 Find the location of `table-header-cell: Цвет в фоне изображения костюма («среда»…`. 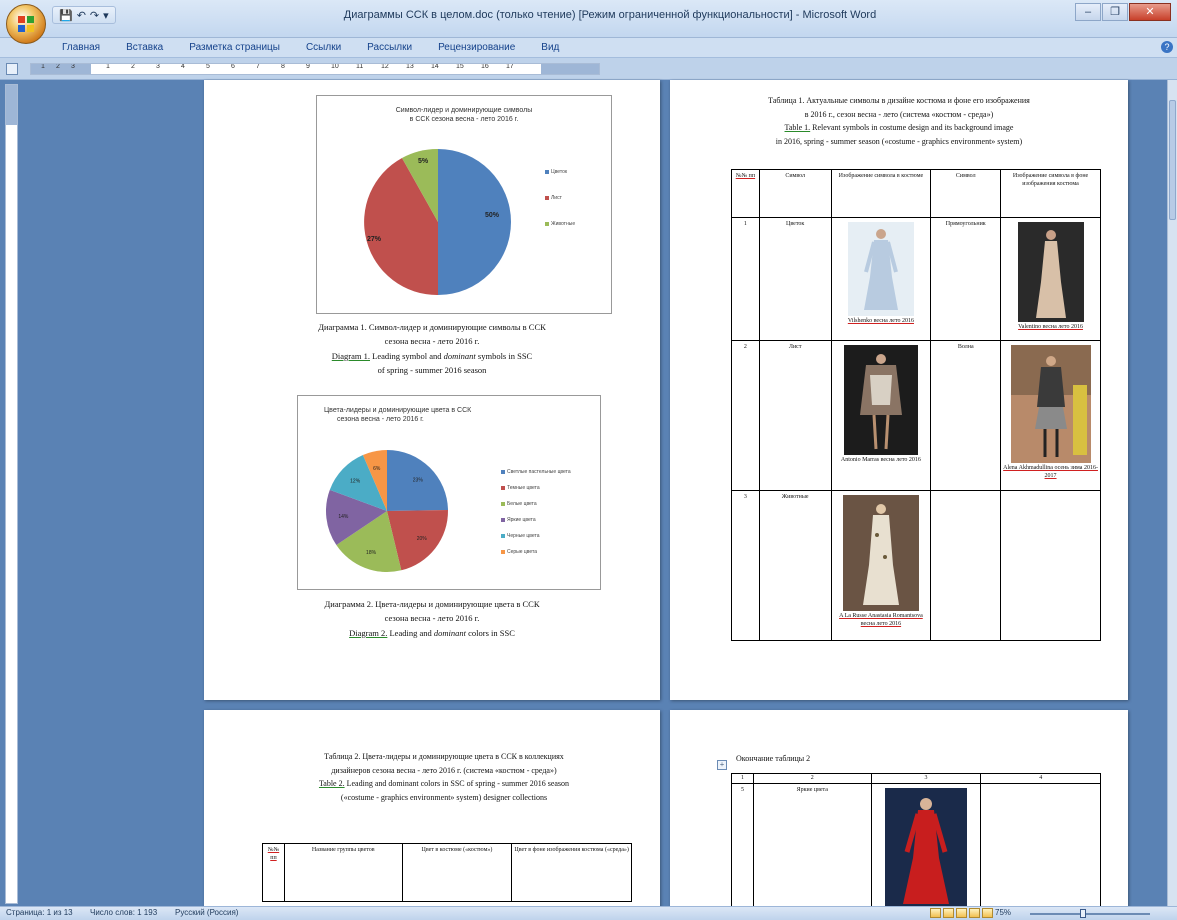

table-header-cell: Цвет в фоне изображения костюма («среда»… is located at coordinates (571, 872).